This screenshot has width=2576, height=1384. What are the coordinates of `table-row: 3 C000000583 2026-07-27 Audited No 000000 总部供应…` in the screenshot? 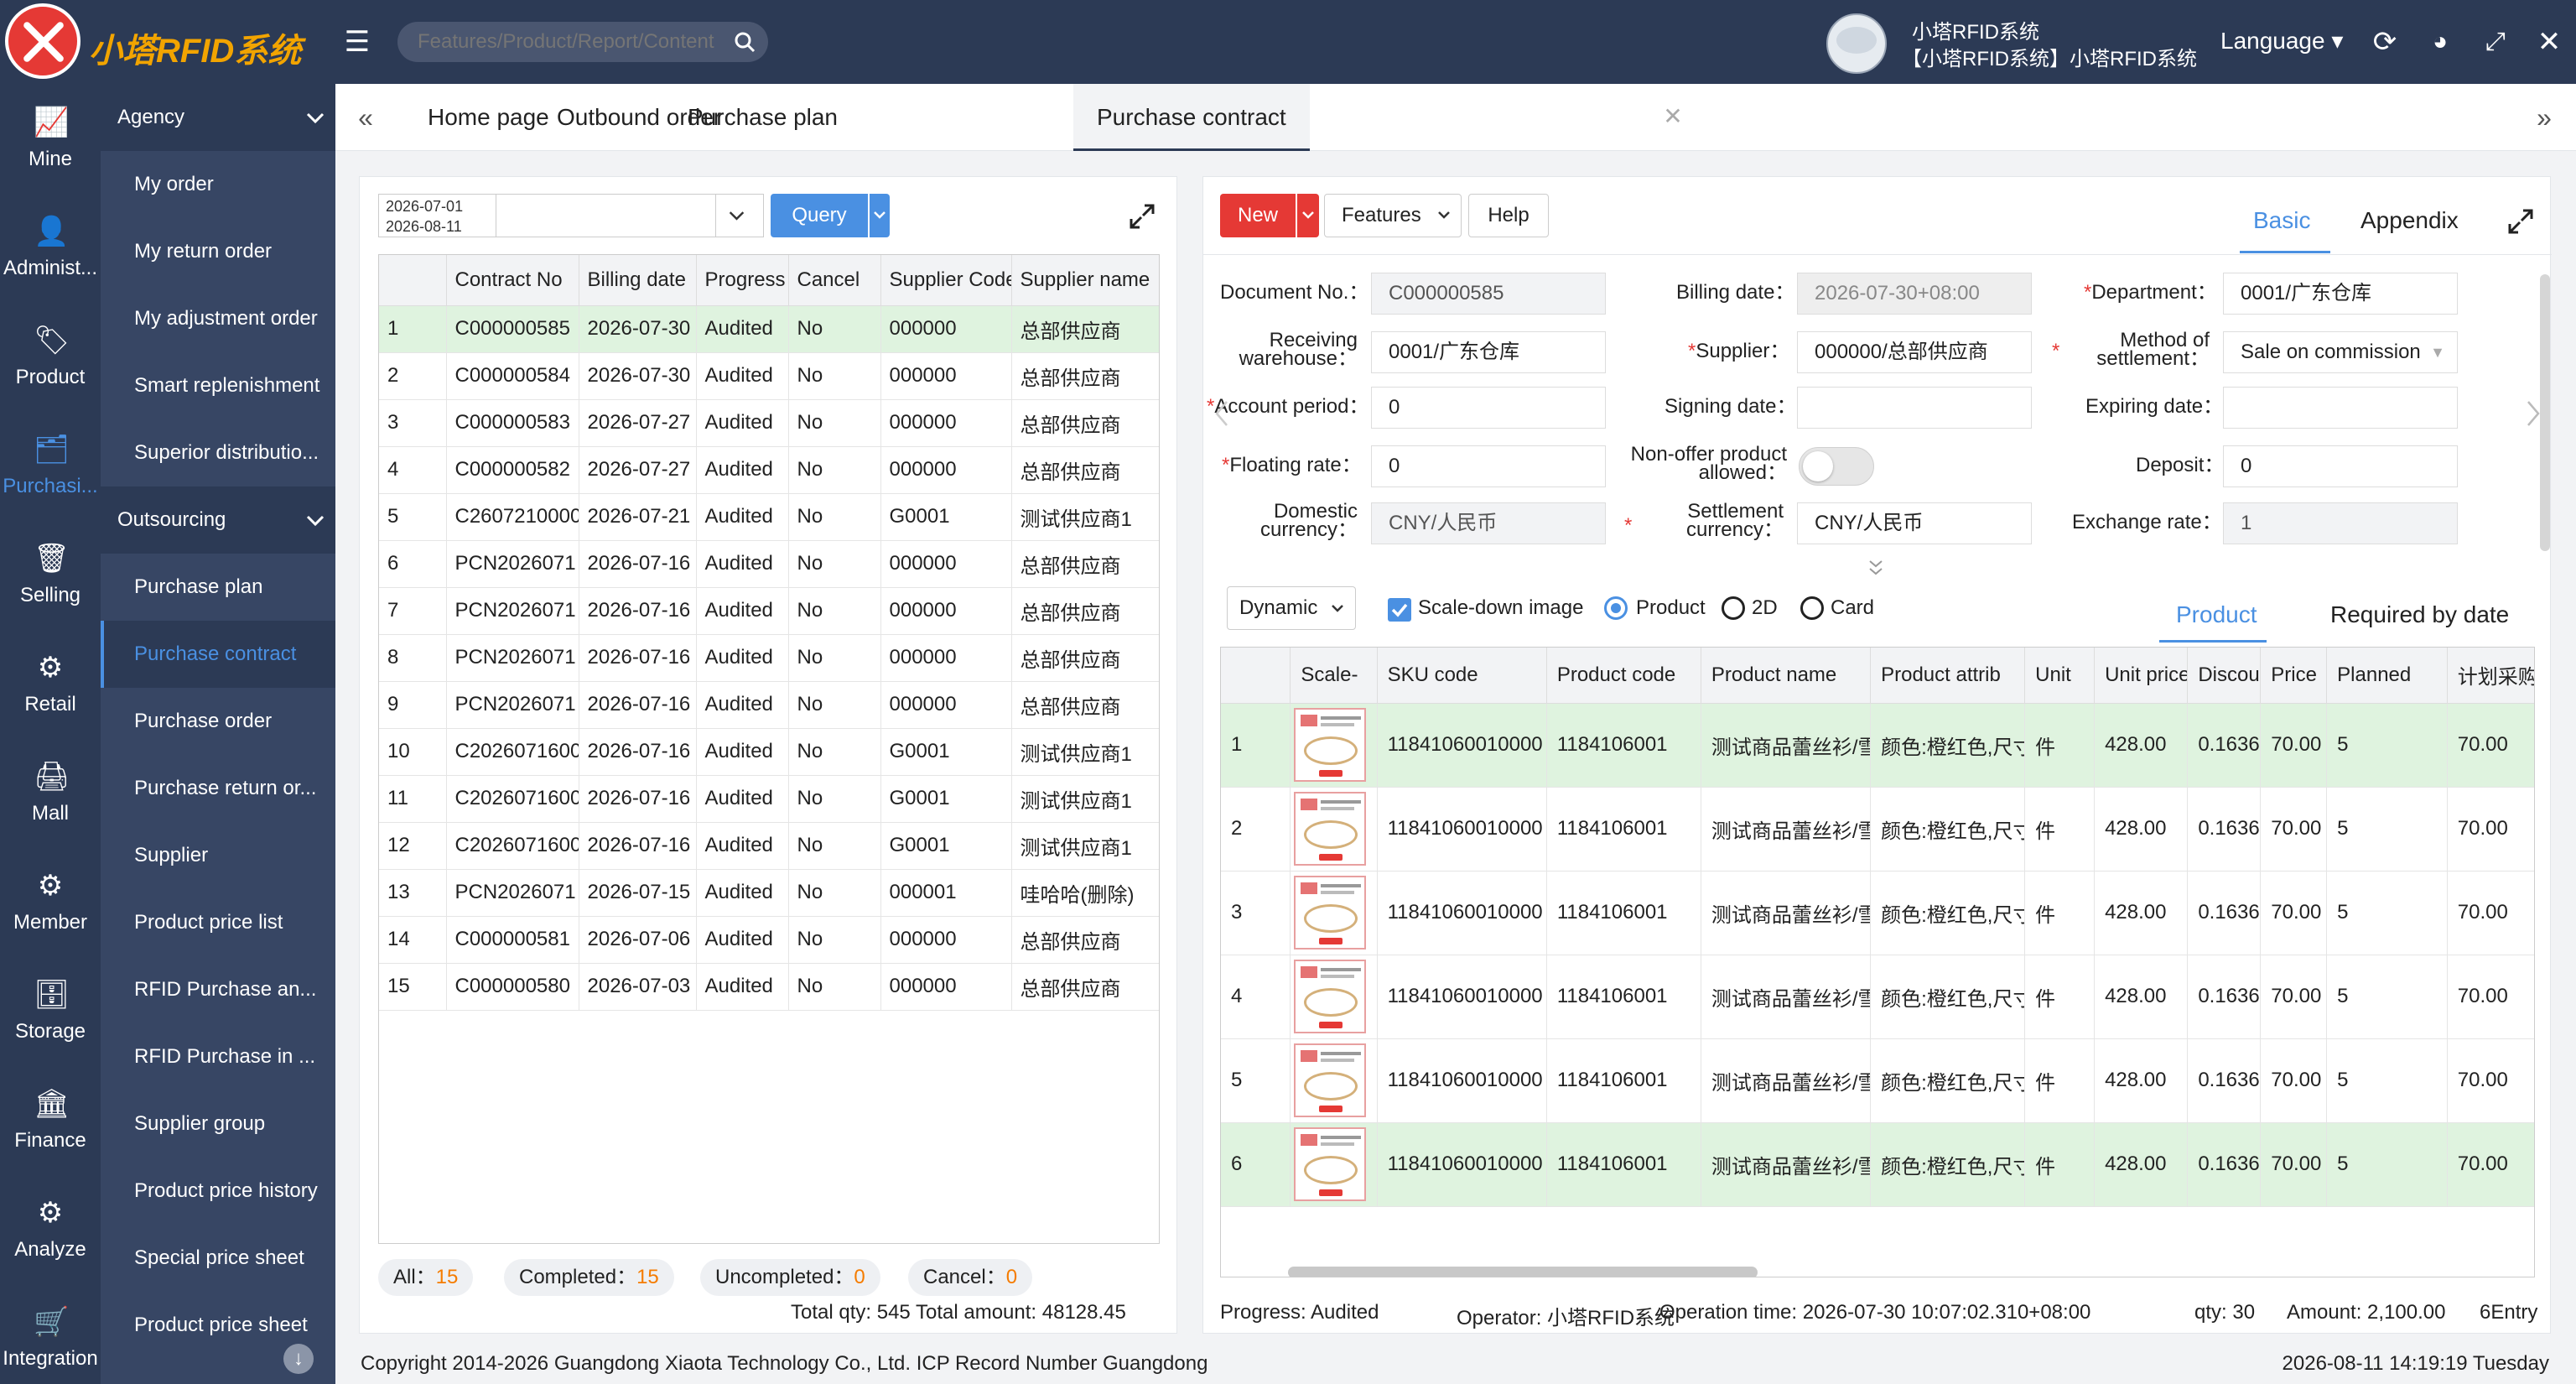 It's located at (769, 423).